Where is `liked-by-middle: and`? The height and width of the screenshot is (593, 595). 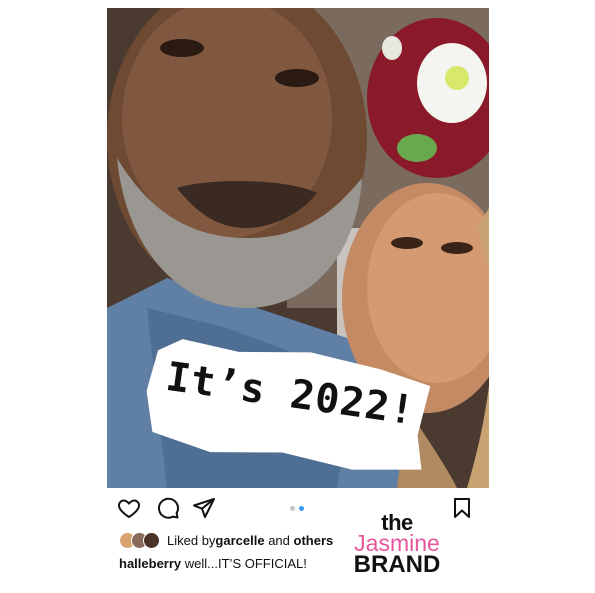 liked-by-middle: and is located at coordinates (279, 540).